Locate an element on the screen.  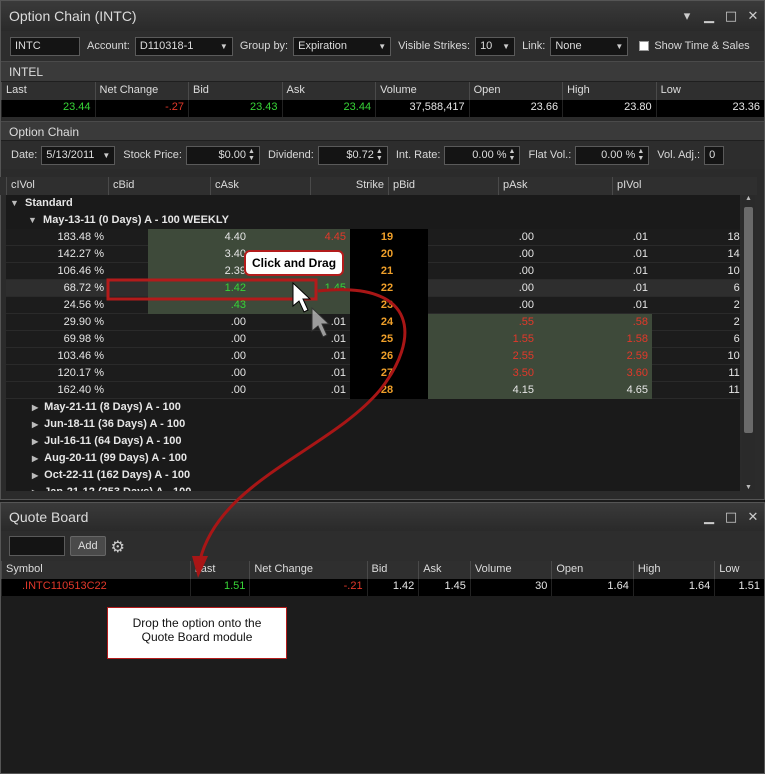
chain-col-header: pBid is located at coordinates (443, 186).